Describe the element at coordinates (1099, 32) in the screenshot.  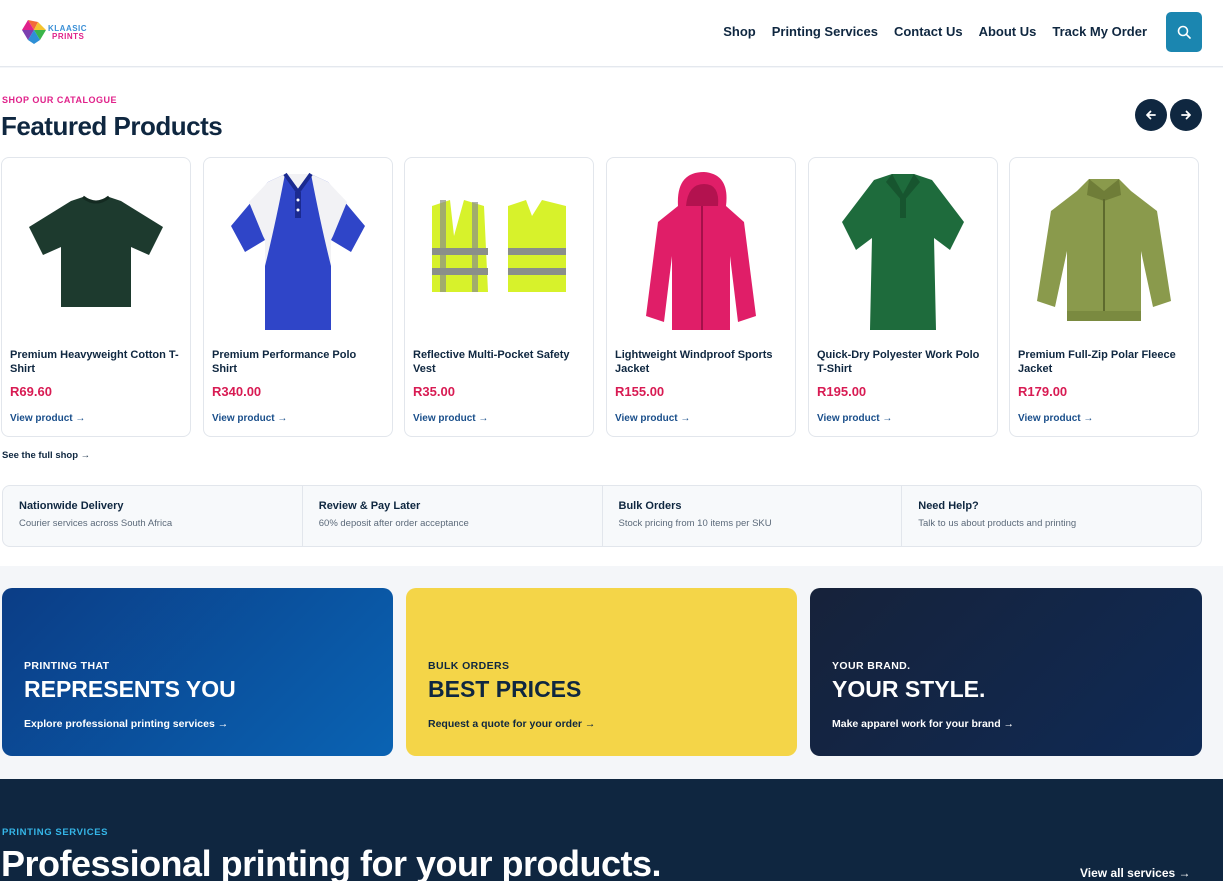
I see `nav-track-my-order: Track My Order` at that location.